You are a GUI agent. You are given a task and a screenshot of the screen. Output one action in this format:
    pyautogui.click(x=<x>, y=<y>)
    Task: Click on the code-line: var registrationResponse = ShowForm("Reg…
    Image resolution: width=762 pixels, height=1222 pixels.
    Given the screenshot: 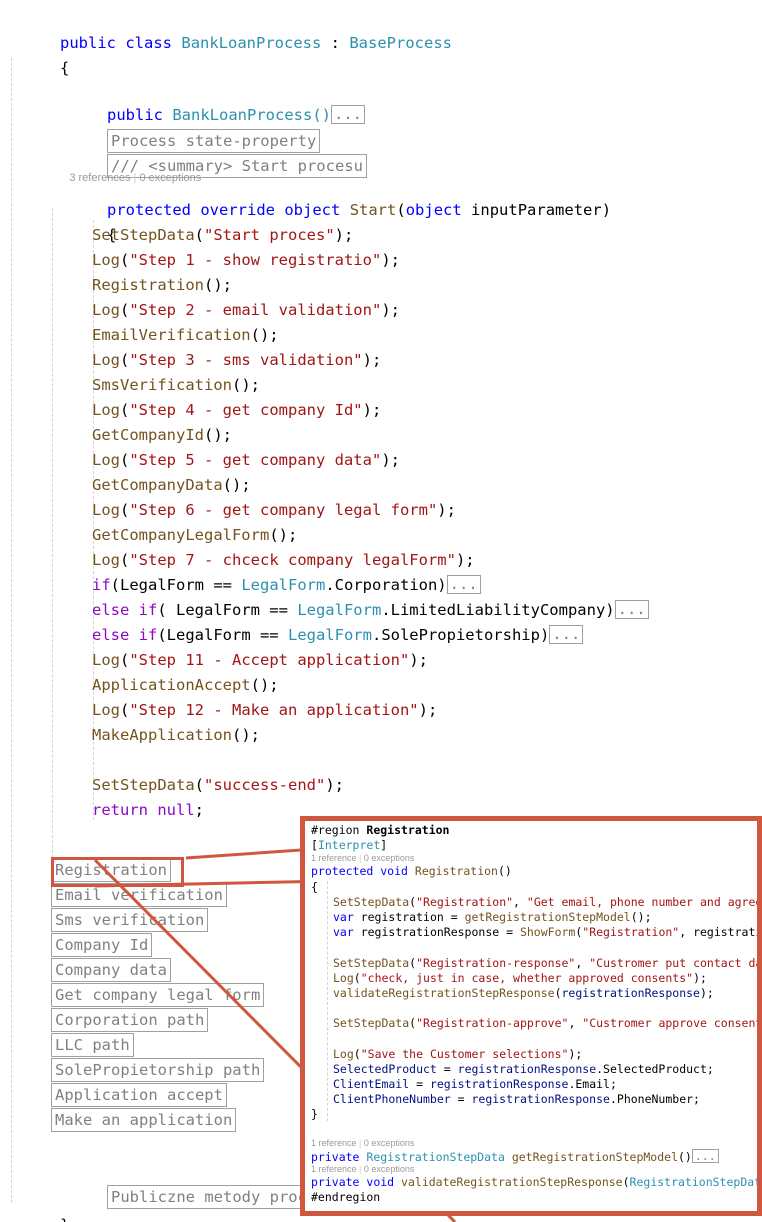 What is the action you would take?
    pyautogui.click(x=534, y=932)
    